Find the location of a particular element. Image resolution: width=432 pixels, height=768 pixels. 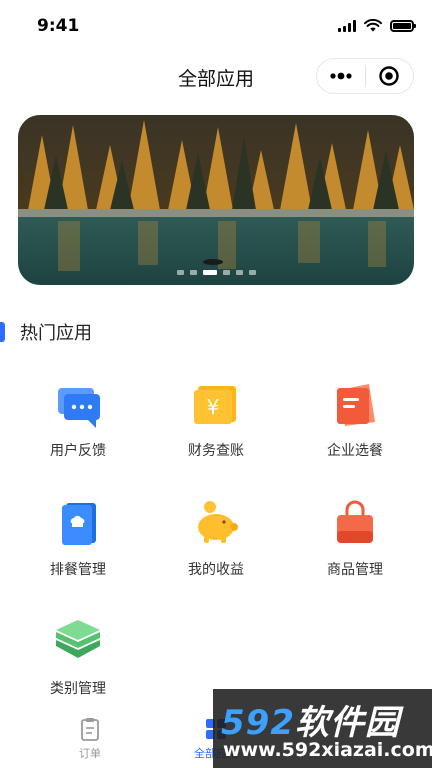

tab-label: 订单 is located at coordinates (90, 753).